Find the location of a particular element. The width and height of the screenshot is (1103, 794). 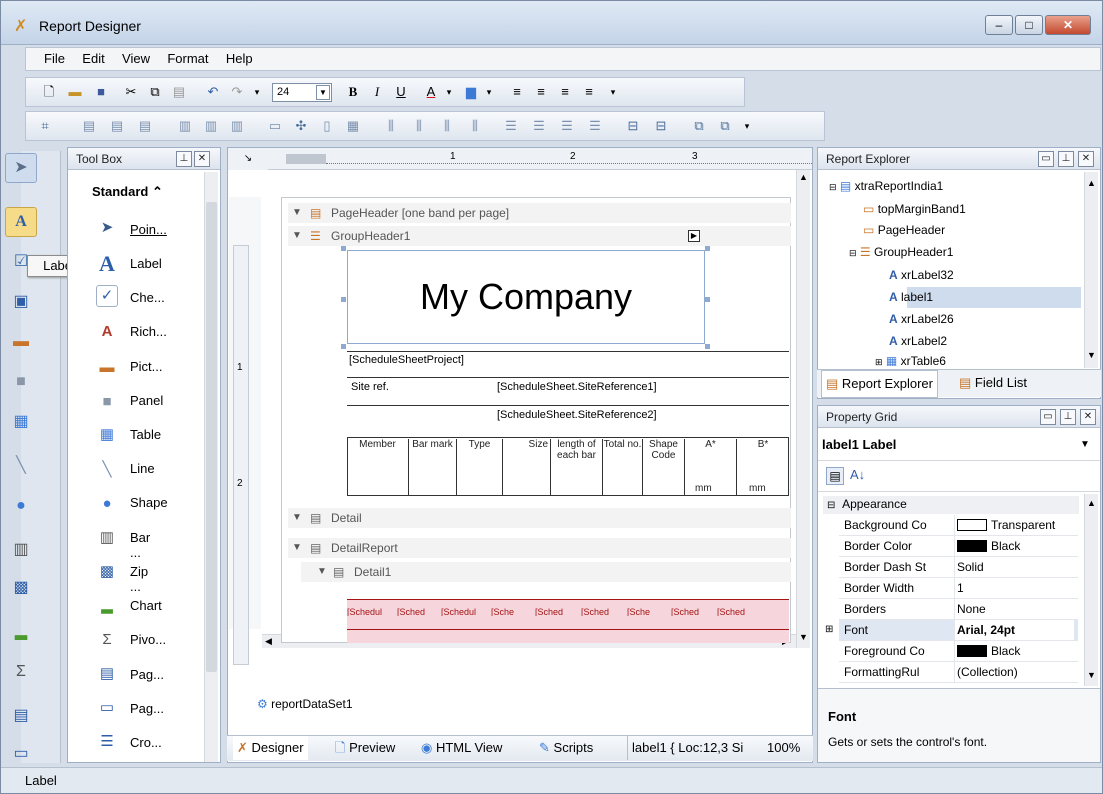

menu-edit: Edit is located at coordinates (93, 59).